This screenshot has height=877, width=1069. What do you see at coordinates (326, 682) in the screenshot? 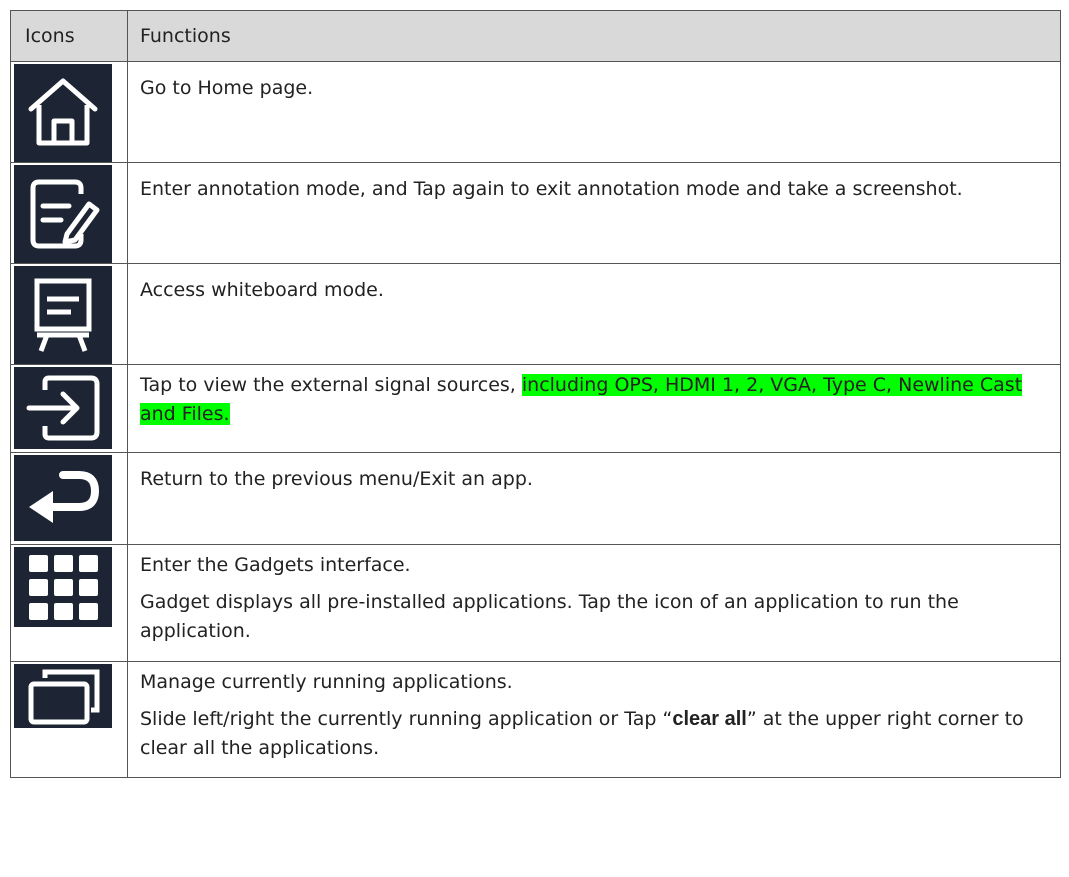
I see `description-text: Manage currently running applications.` at bounding box center [326, 682].